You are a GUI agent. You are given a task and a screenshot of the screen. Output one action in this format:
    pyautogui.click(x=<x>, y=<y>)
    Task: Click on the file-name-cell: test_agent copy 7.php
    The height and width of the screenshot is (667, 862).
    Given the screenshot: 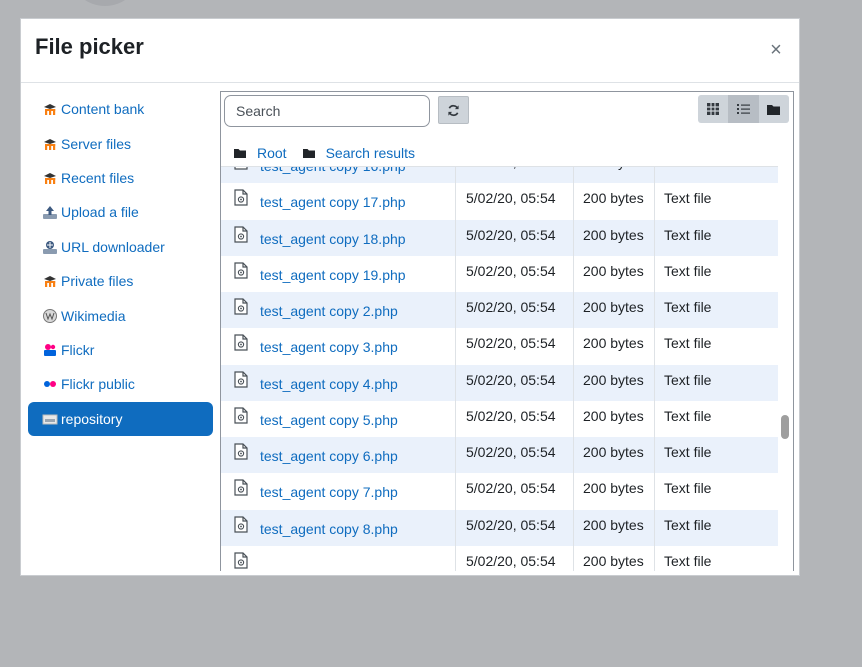 What is the action you would take?
    pyautogui.click(x=338, y=491)
    